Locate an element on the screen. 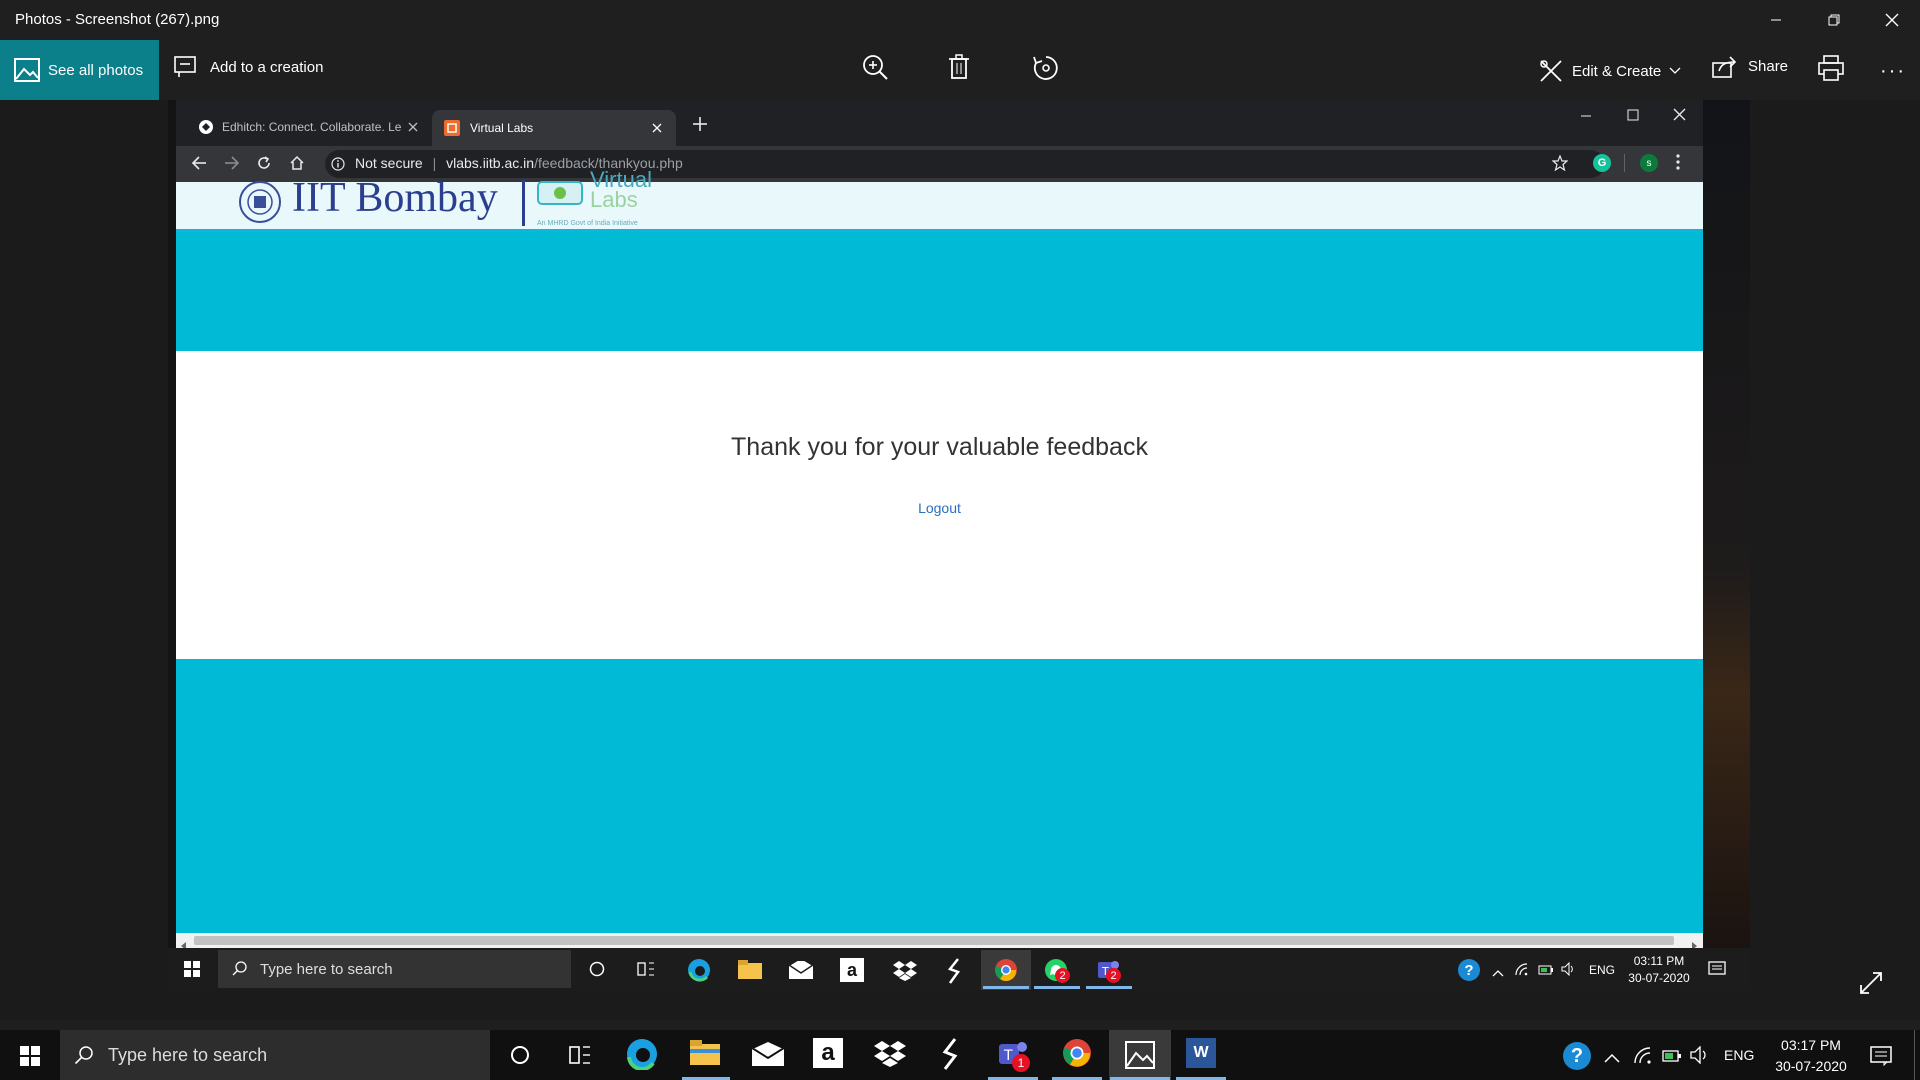  vlabs-caption: An MHRD Govt of India Initiative is located at coordinates (587, 223).